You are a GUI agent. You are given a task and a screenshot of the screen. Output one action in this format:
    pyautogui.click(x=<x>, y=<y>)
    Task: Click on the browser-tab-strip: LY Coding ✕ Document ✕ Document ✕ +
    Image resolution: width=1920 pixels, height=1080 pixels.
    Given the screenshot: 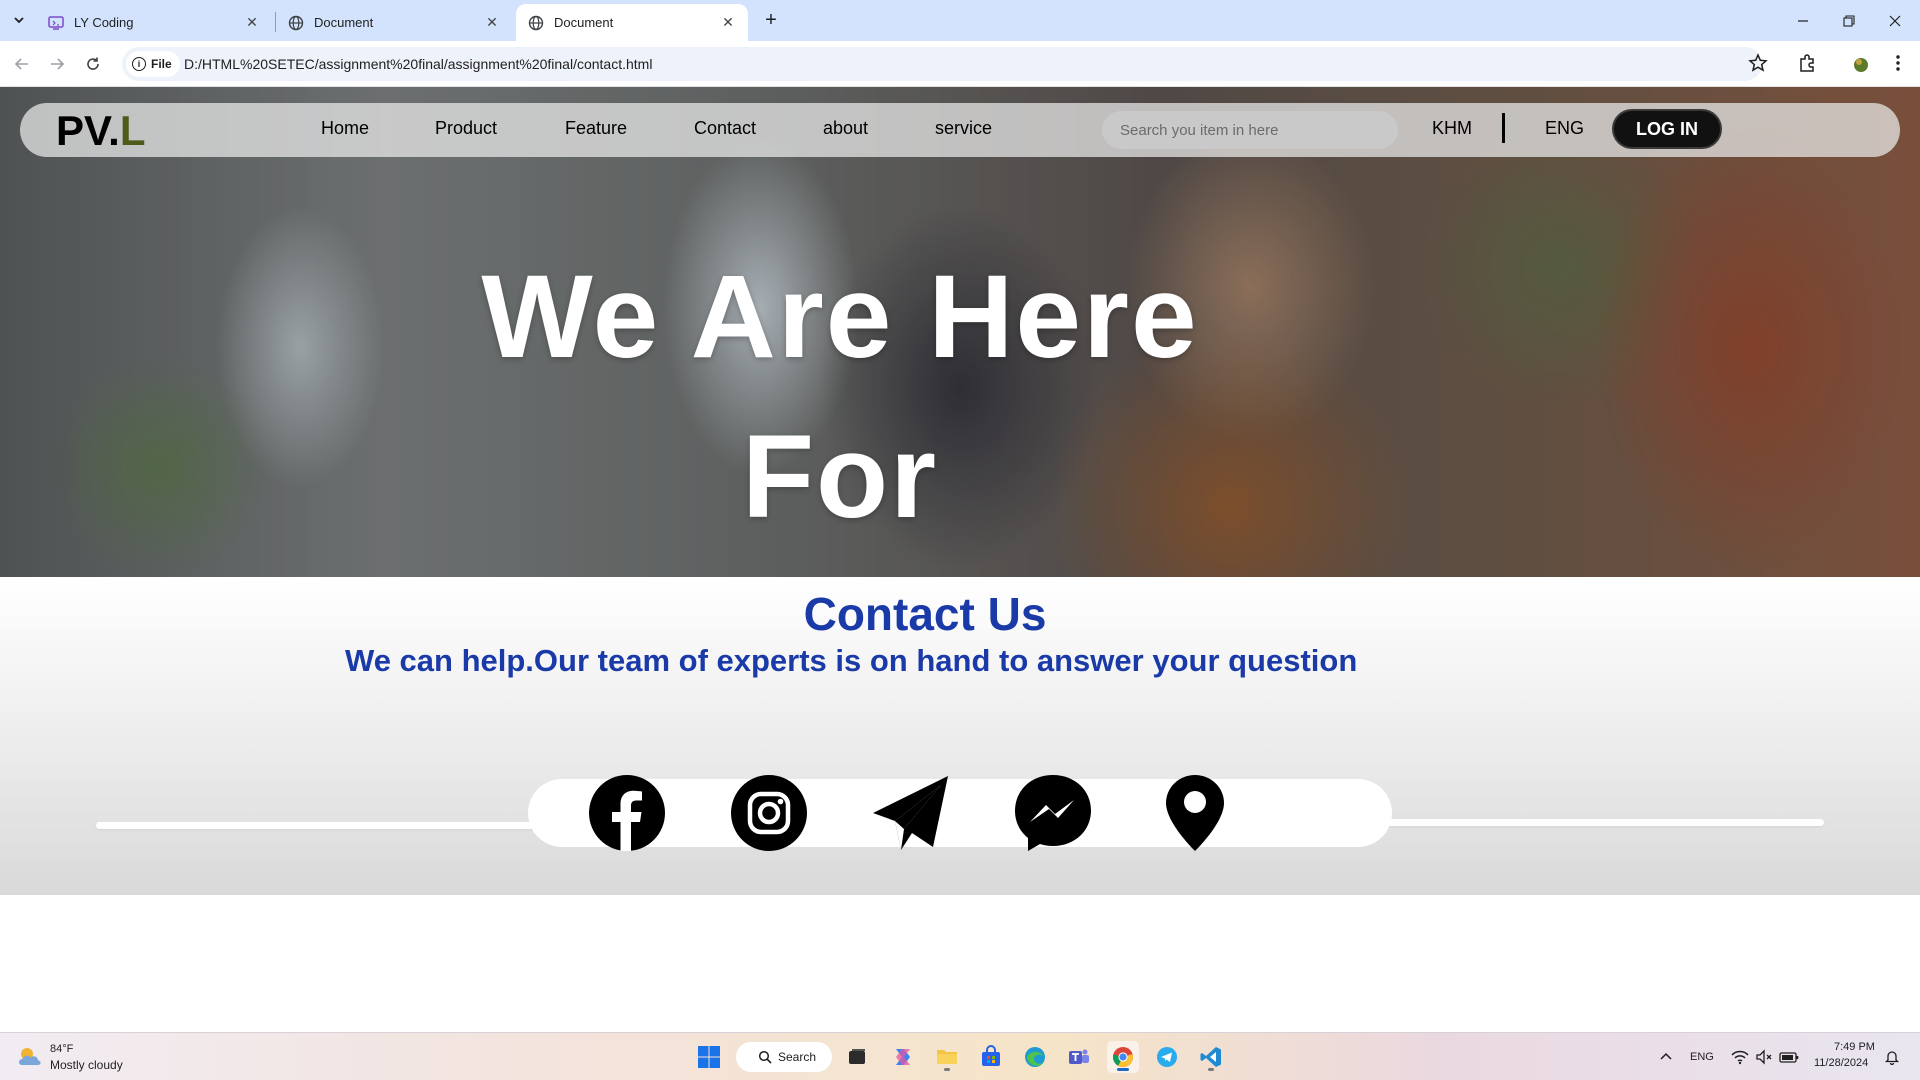 What is the action you would take?
    pyautogui.click(x=960, y=20)
    